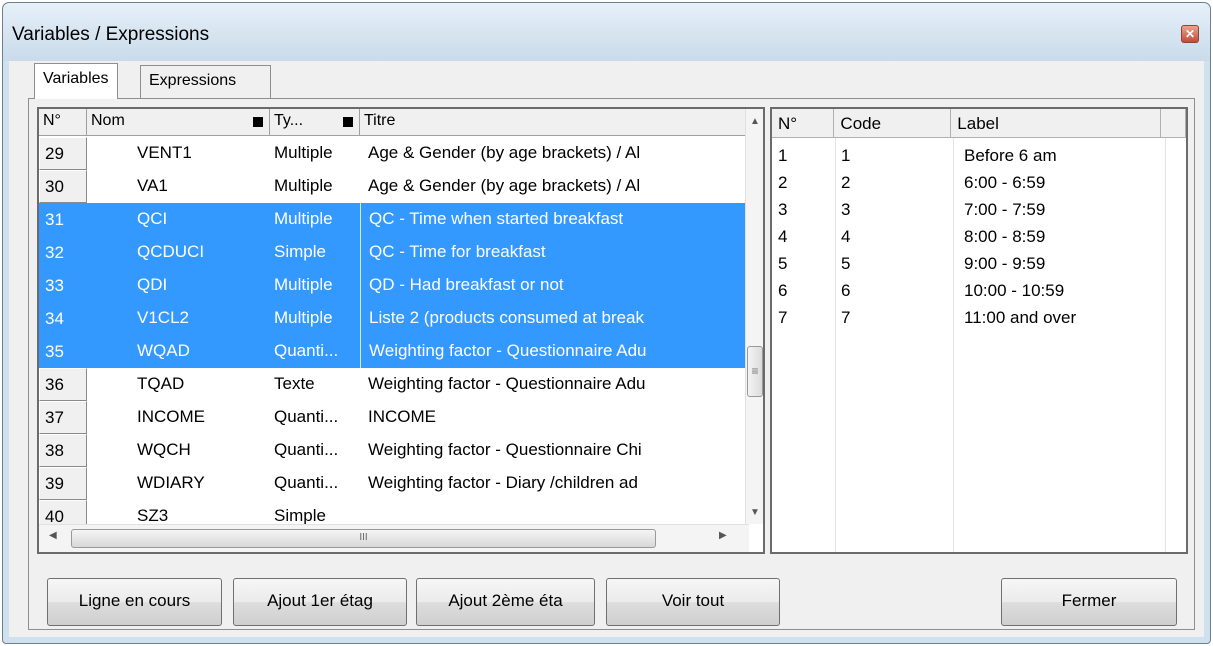  What do you see at coordinates (803, 158) in the screenshot?
I see `code-number-cell: 1` at bounding box center [803, 158].